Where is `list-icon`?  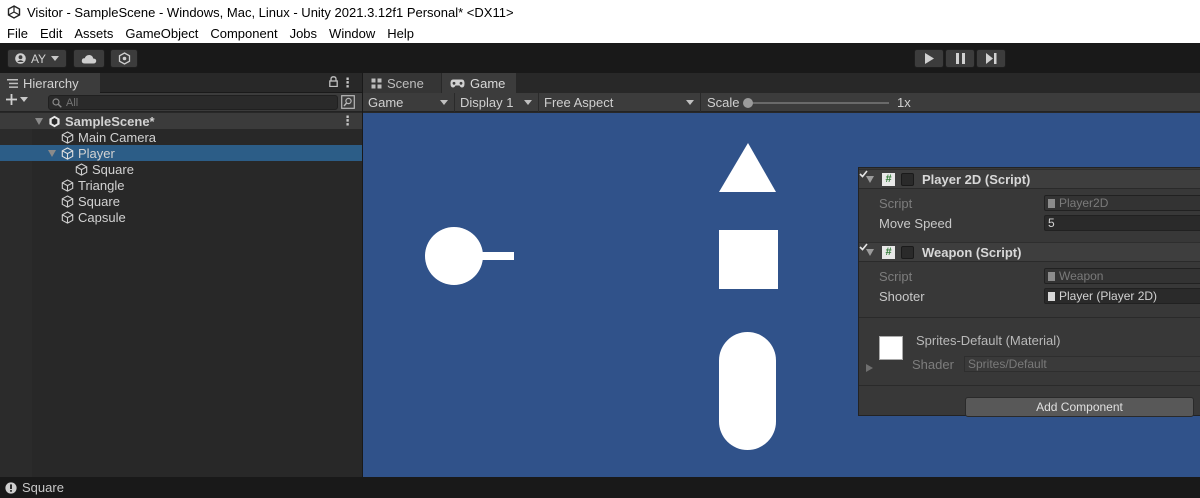 list-icon is located at coordinates (12, 83).